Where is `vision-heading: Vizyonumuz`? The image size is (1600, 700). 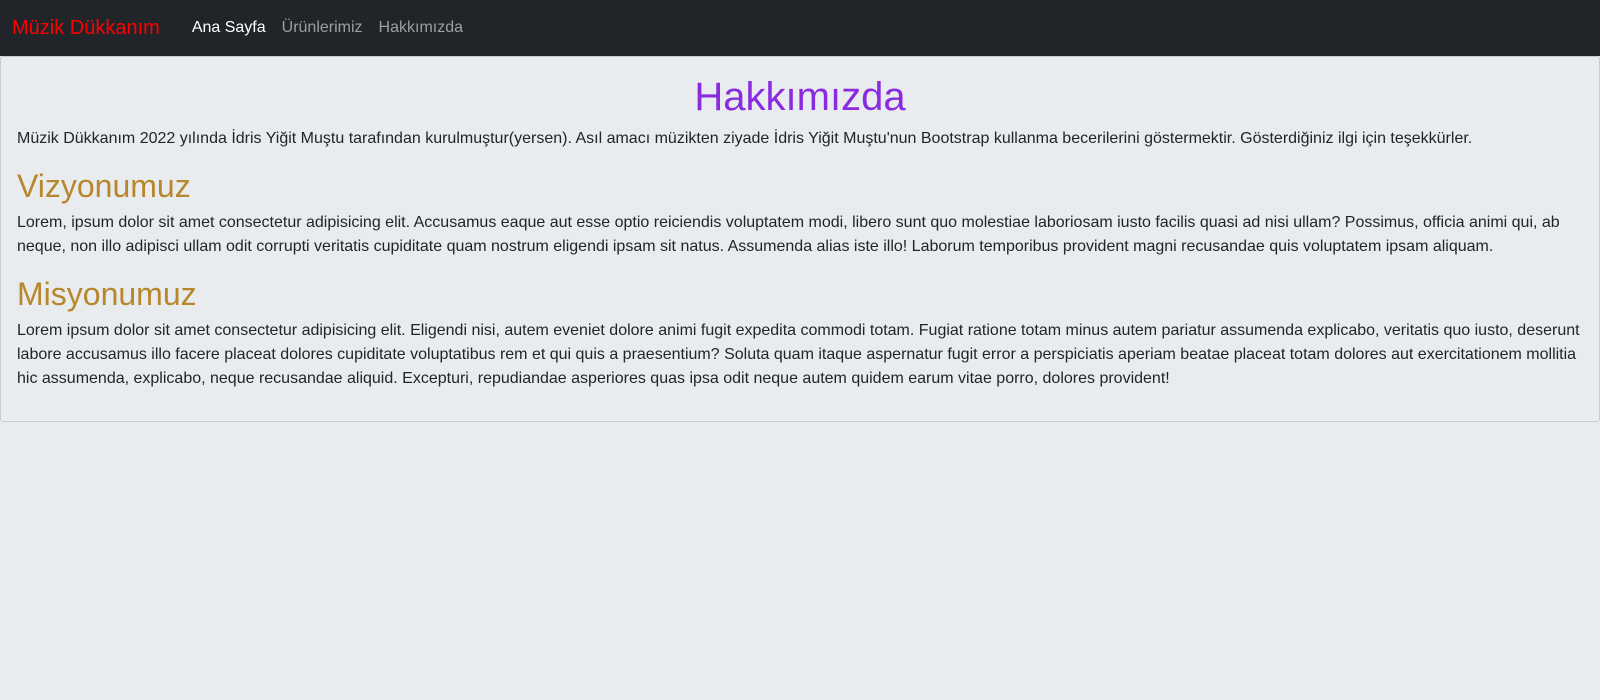
vision-heading: Vizyonumuz is located at coordinates (104, 186).